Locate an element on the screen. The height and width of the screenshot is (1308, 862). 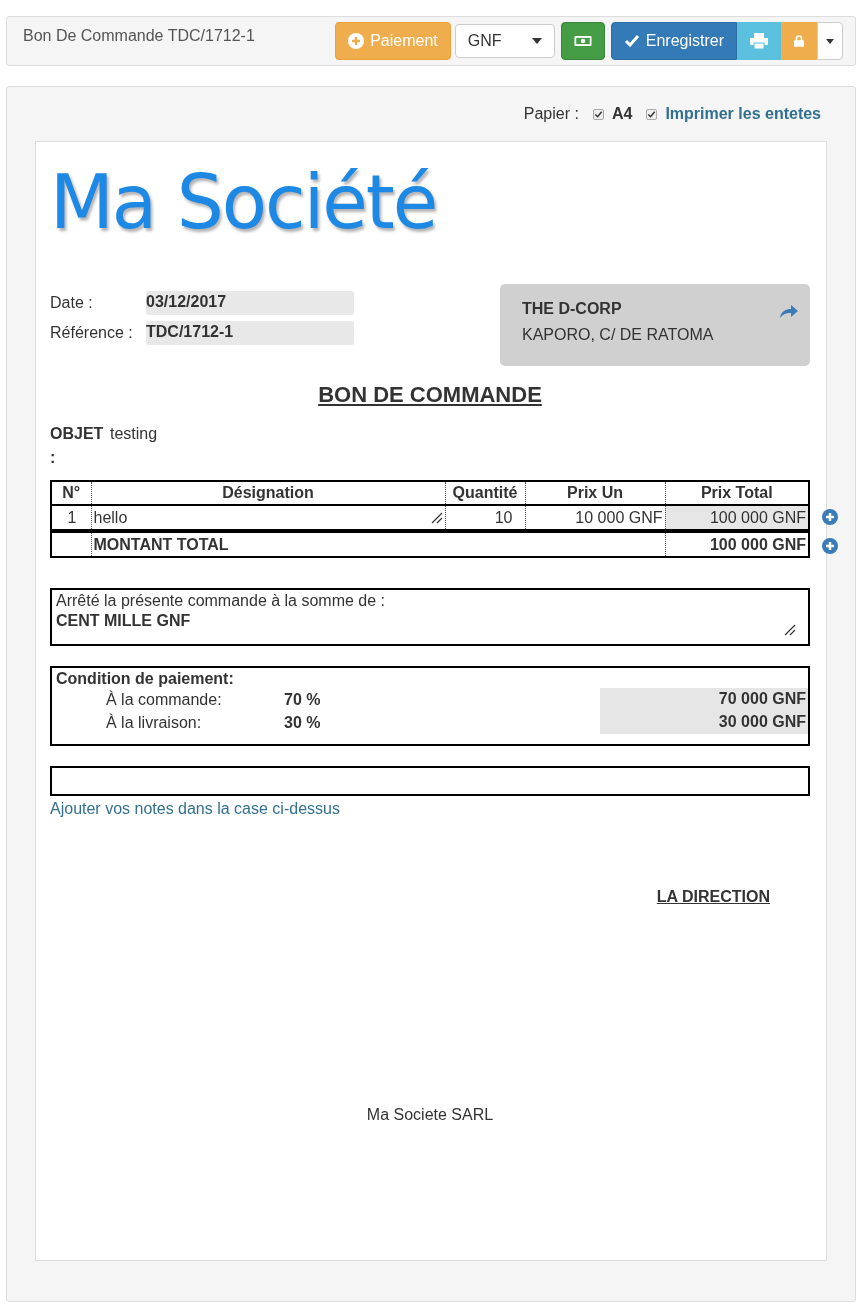
client-name: THE D-CORP is located at coordinates (572, 309).